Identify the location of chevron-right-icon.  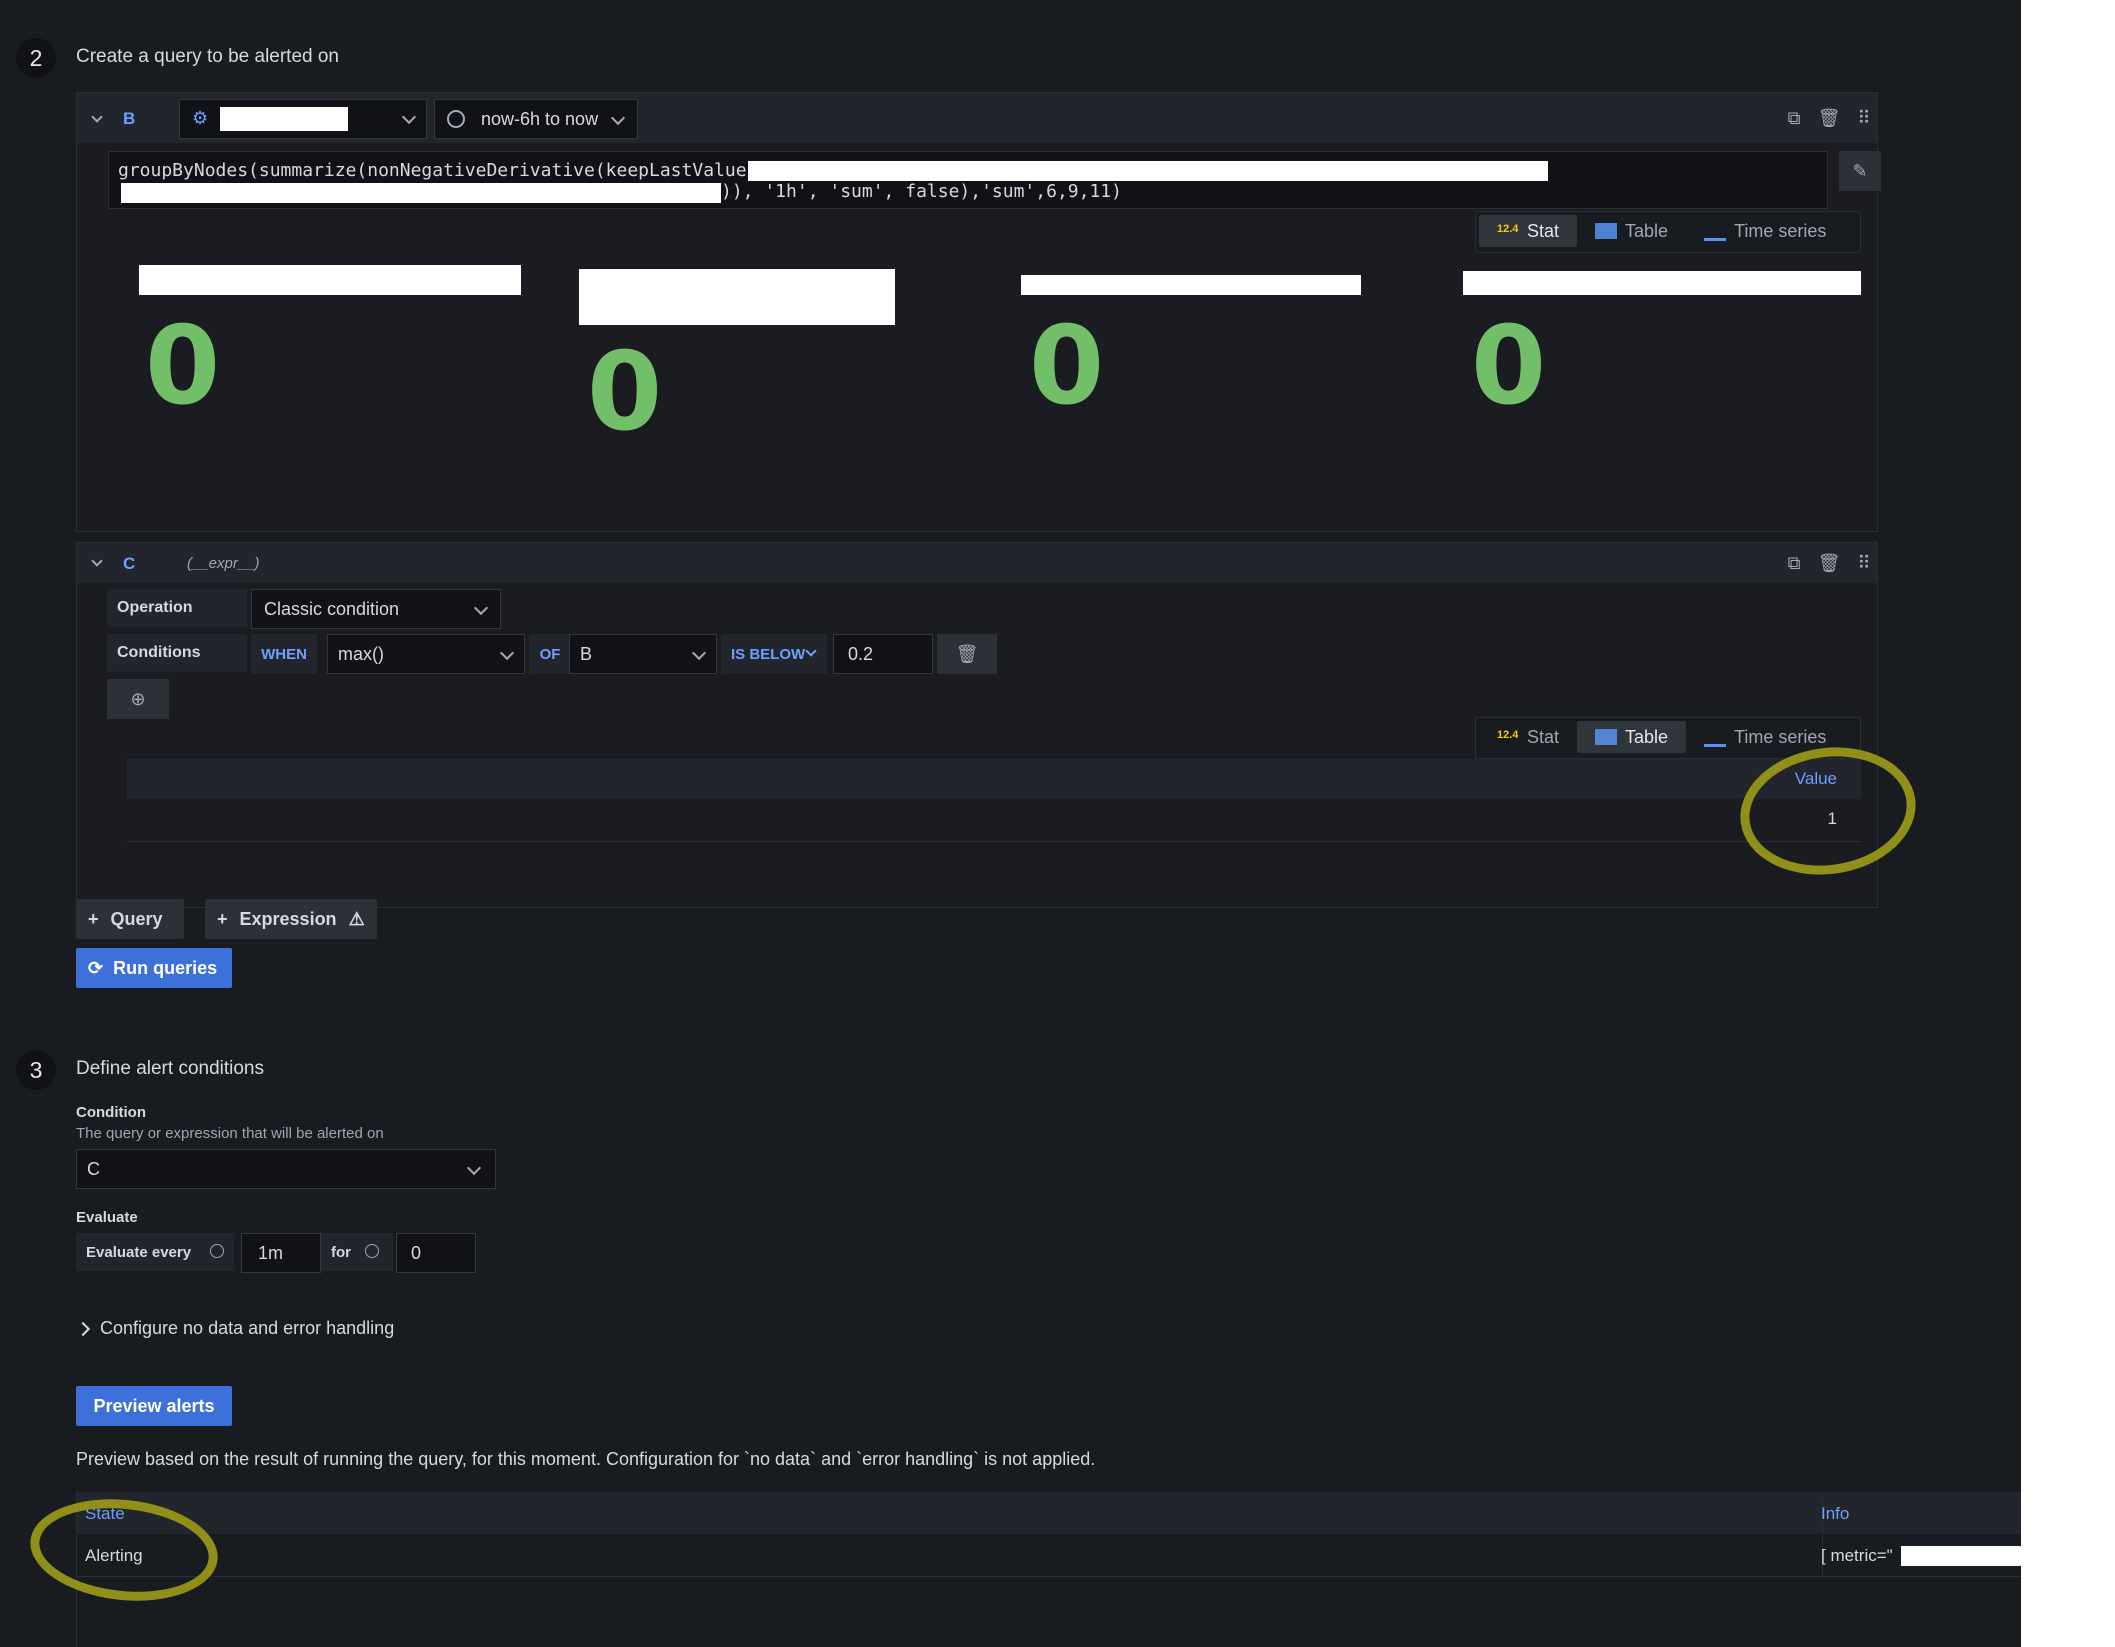
(83, 1328).